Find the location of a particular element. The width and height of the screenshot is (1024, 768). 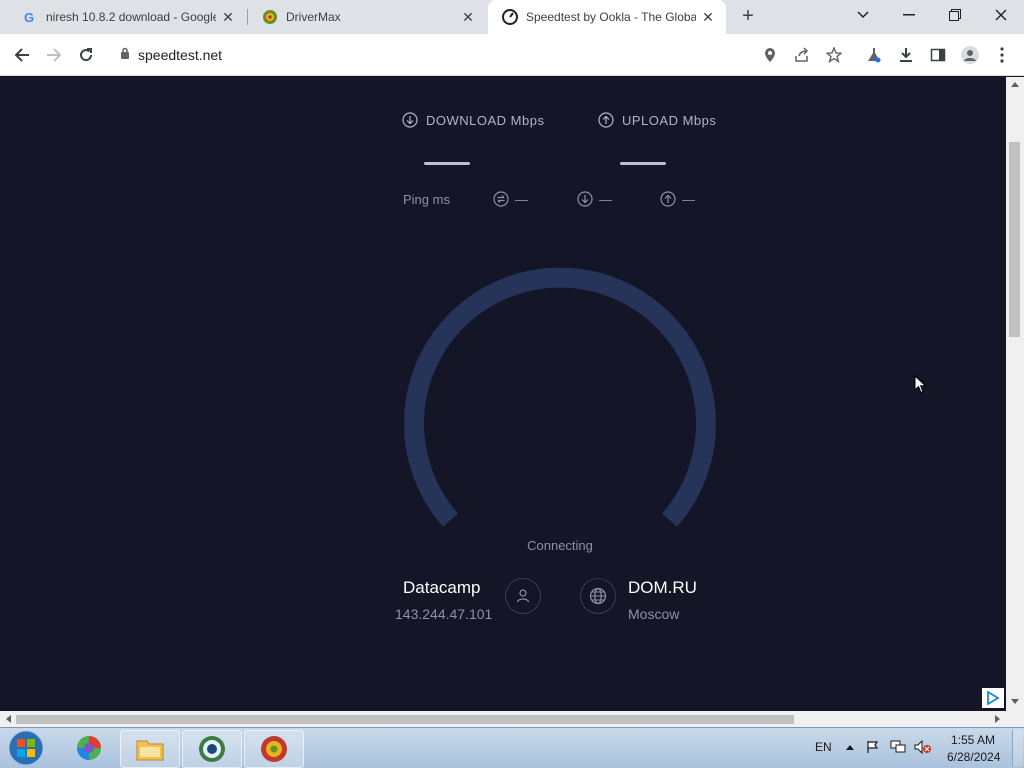

taskbar-browser-app is located at coordinates (89, 748).